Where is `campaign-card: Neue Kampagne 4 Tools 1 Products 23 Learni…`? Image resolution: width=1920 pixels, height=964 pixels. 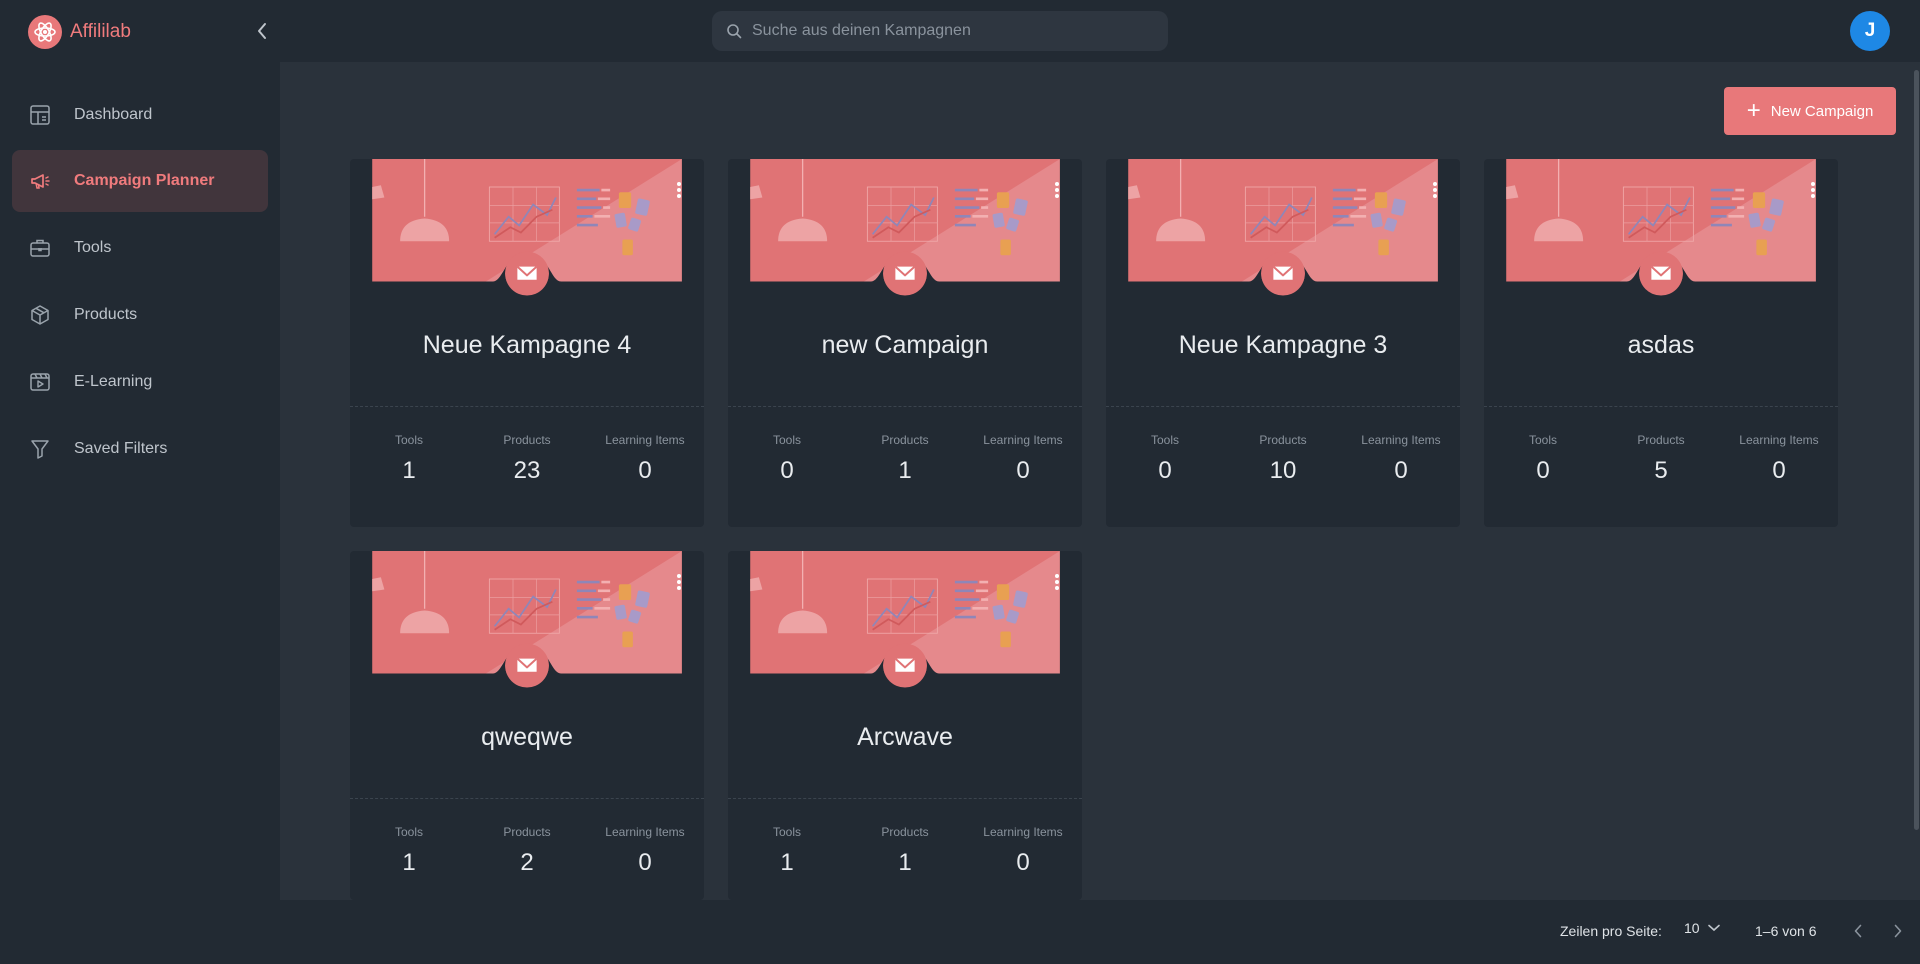 campaign-card: Neue Kampagne 4 Tools 1 Products 23 Learni… is located at coordinates (527, 343).